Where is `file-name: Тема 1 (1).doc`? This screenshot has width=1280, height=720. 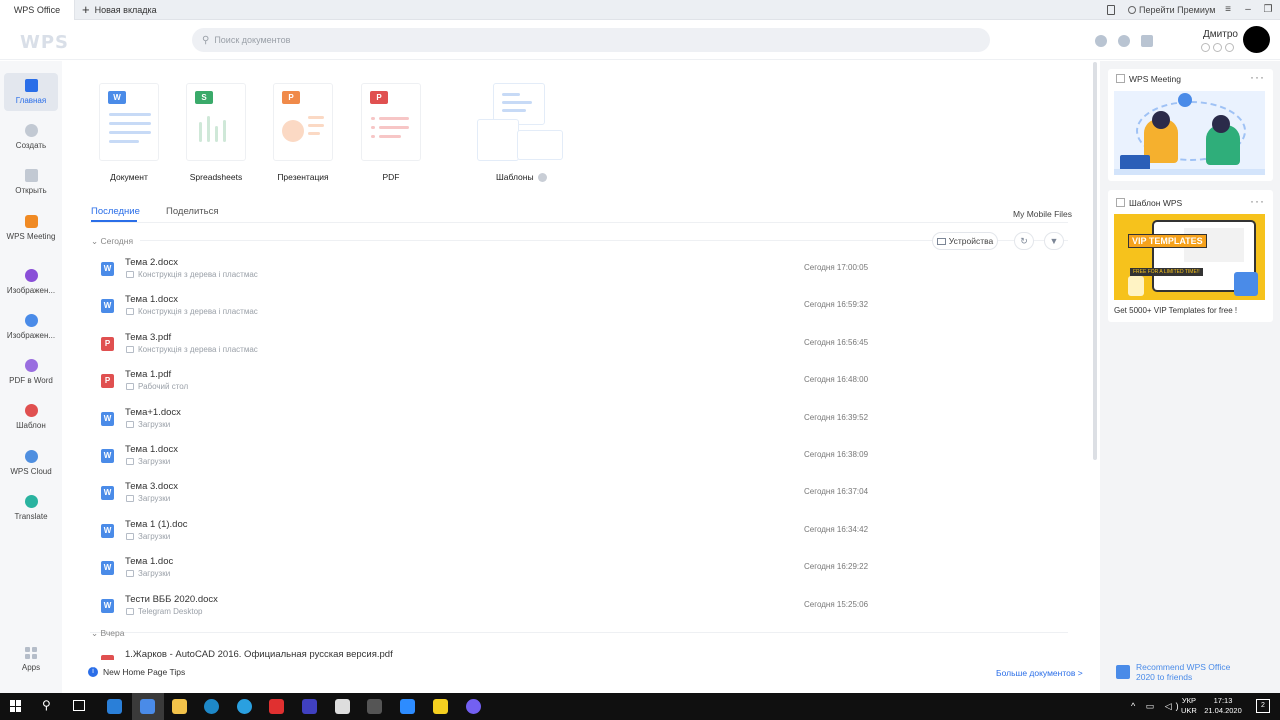 file-name: Тема 1 (1).doc is located at coordinates (156, 524).